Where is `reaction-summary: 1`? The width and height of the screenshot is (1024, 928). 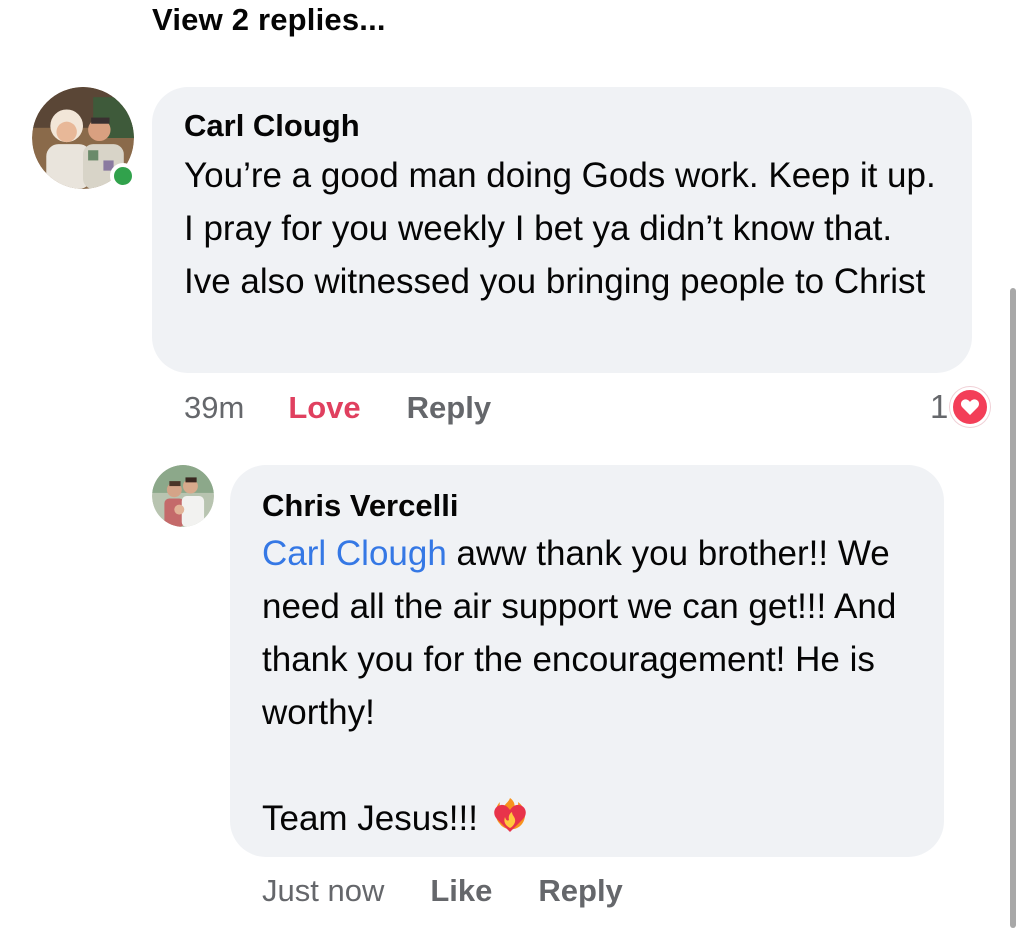 reaction-summary: 1 is located at coordinates (960, 407).